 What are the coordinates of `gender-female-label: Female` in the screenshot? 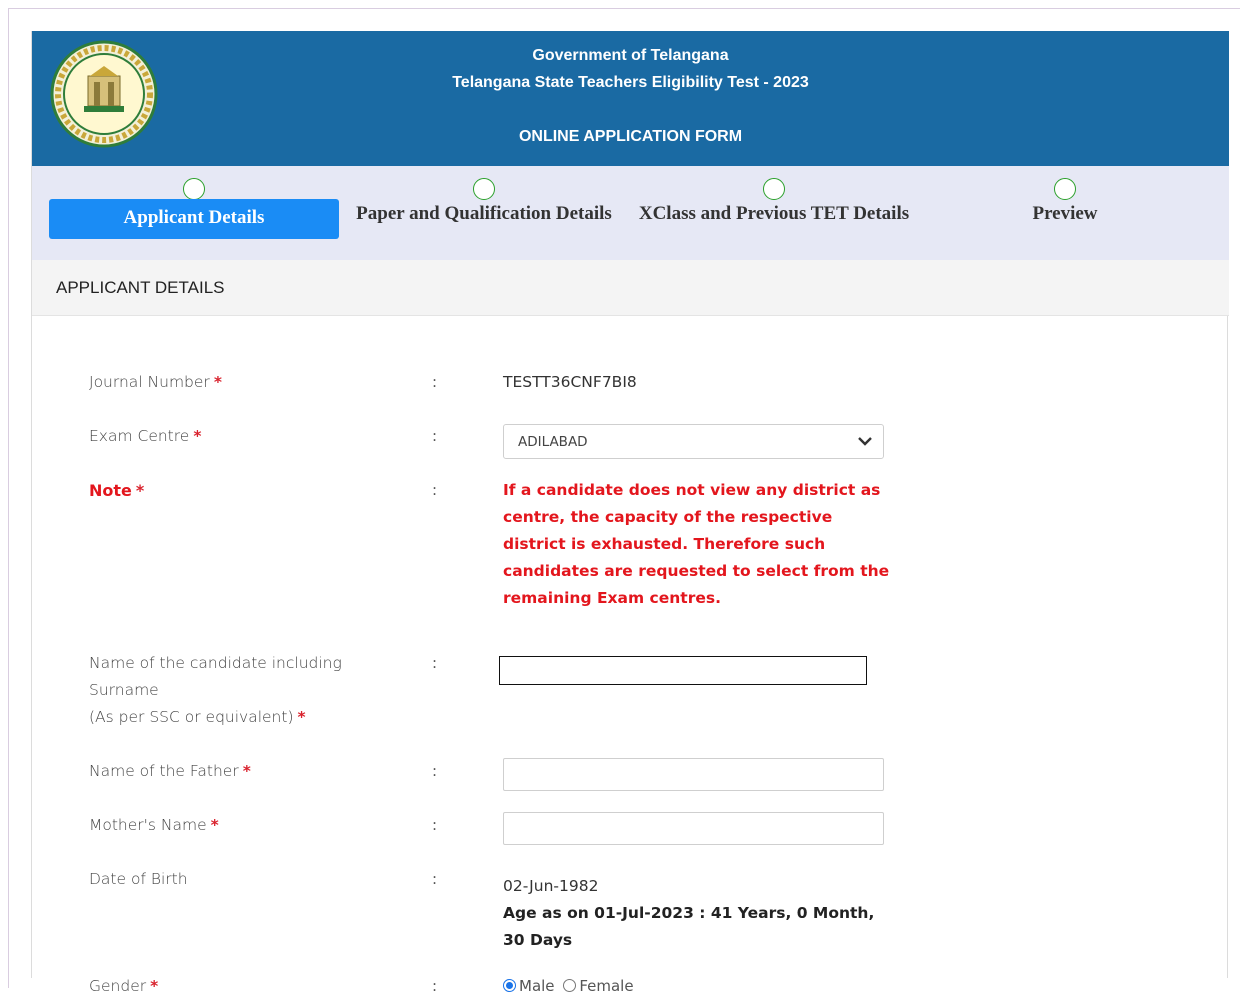 It's located at (606, 986).